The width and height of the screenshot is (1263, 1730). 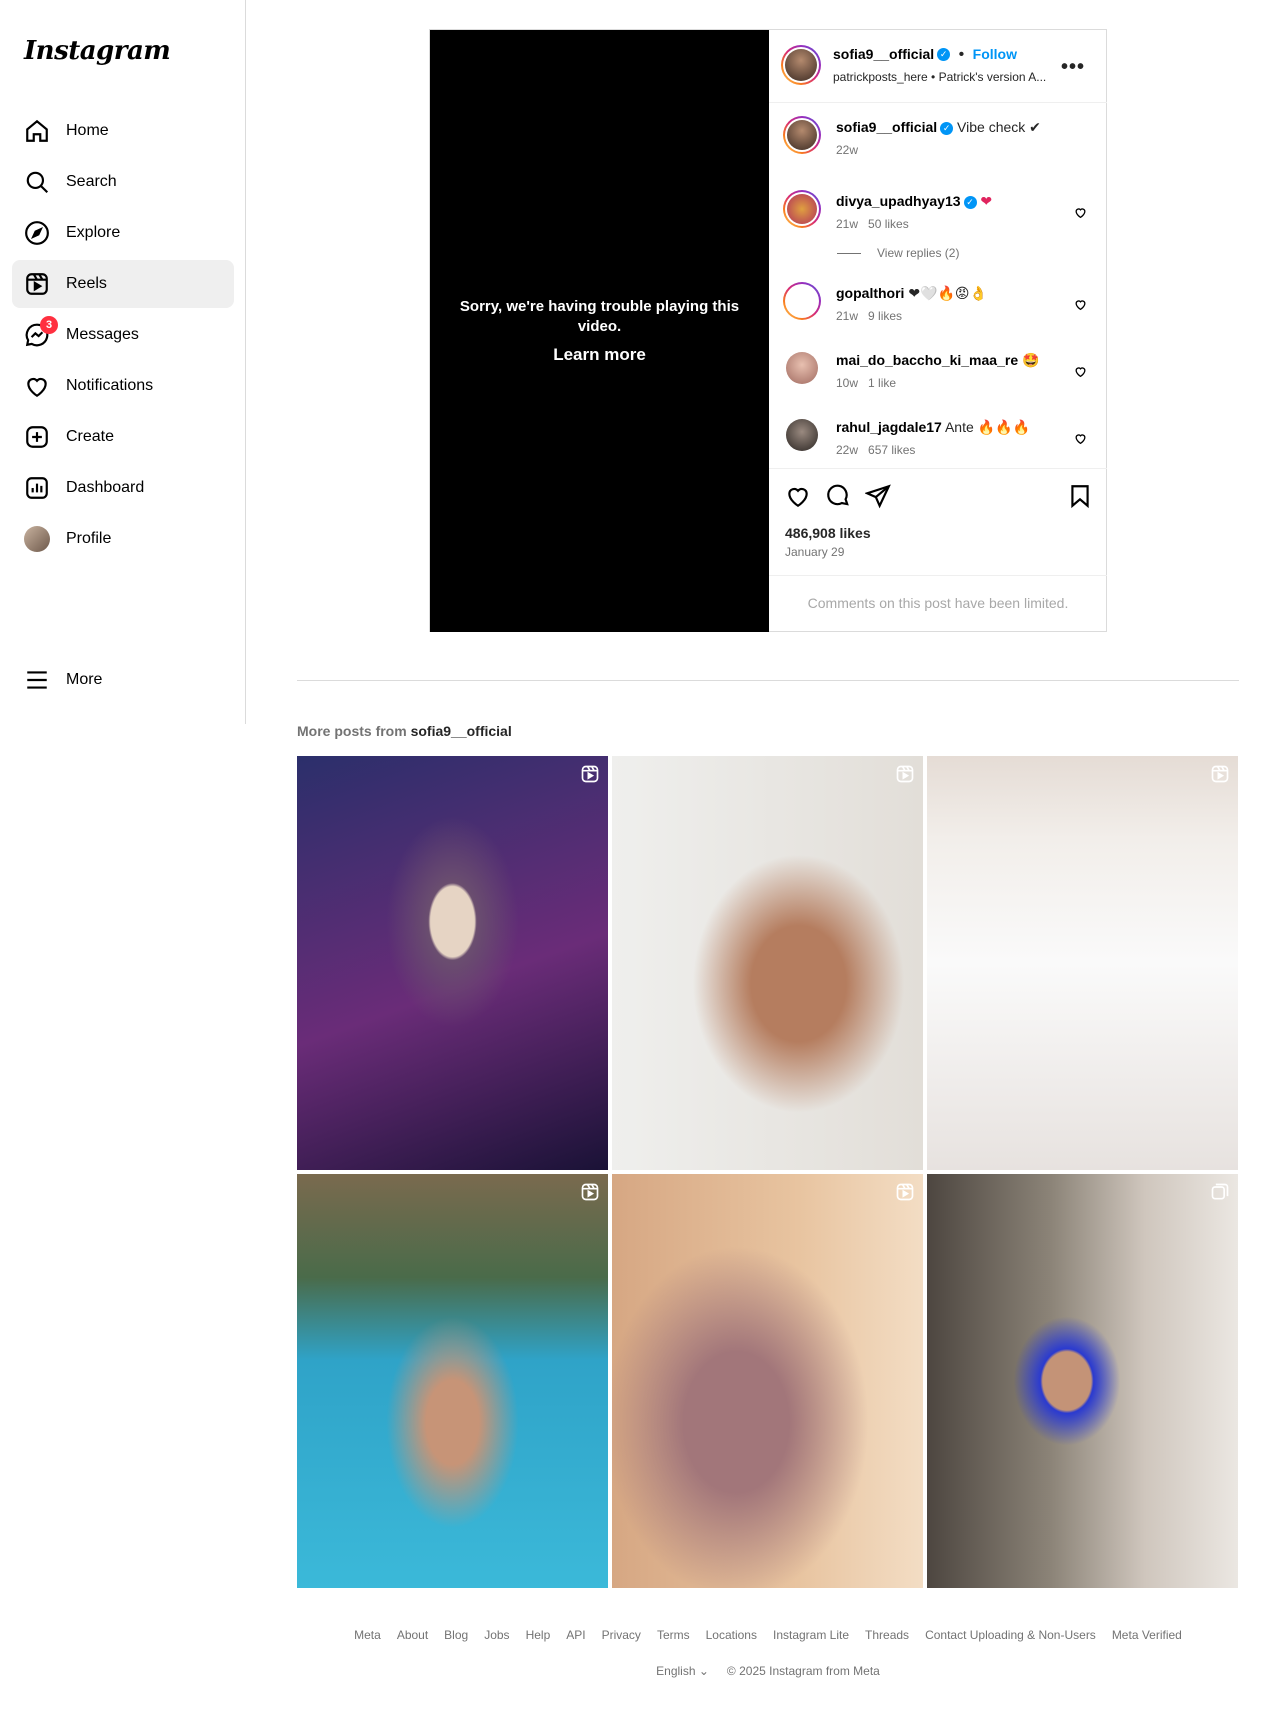 I want to click on comment-username: divya_upadhyay13, so click(x=898, y=201).